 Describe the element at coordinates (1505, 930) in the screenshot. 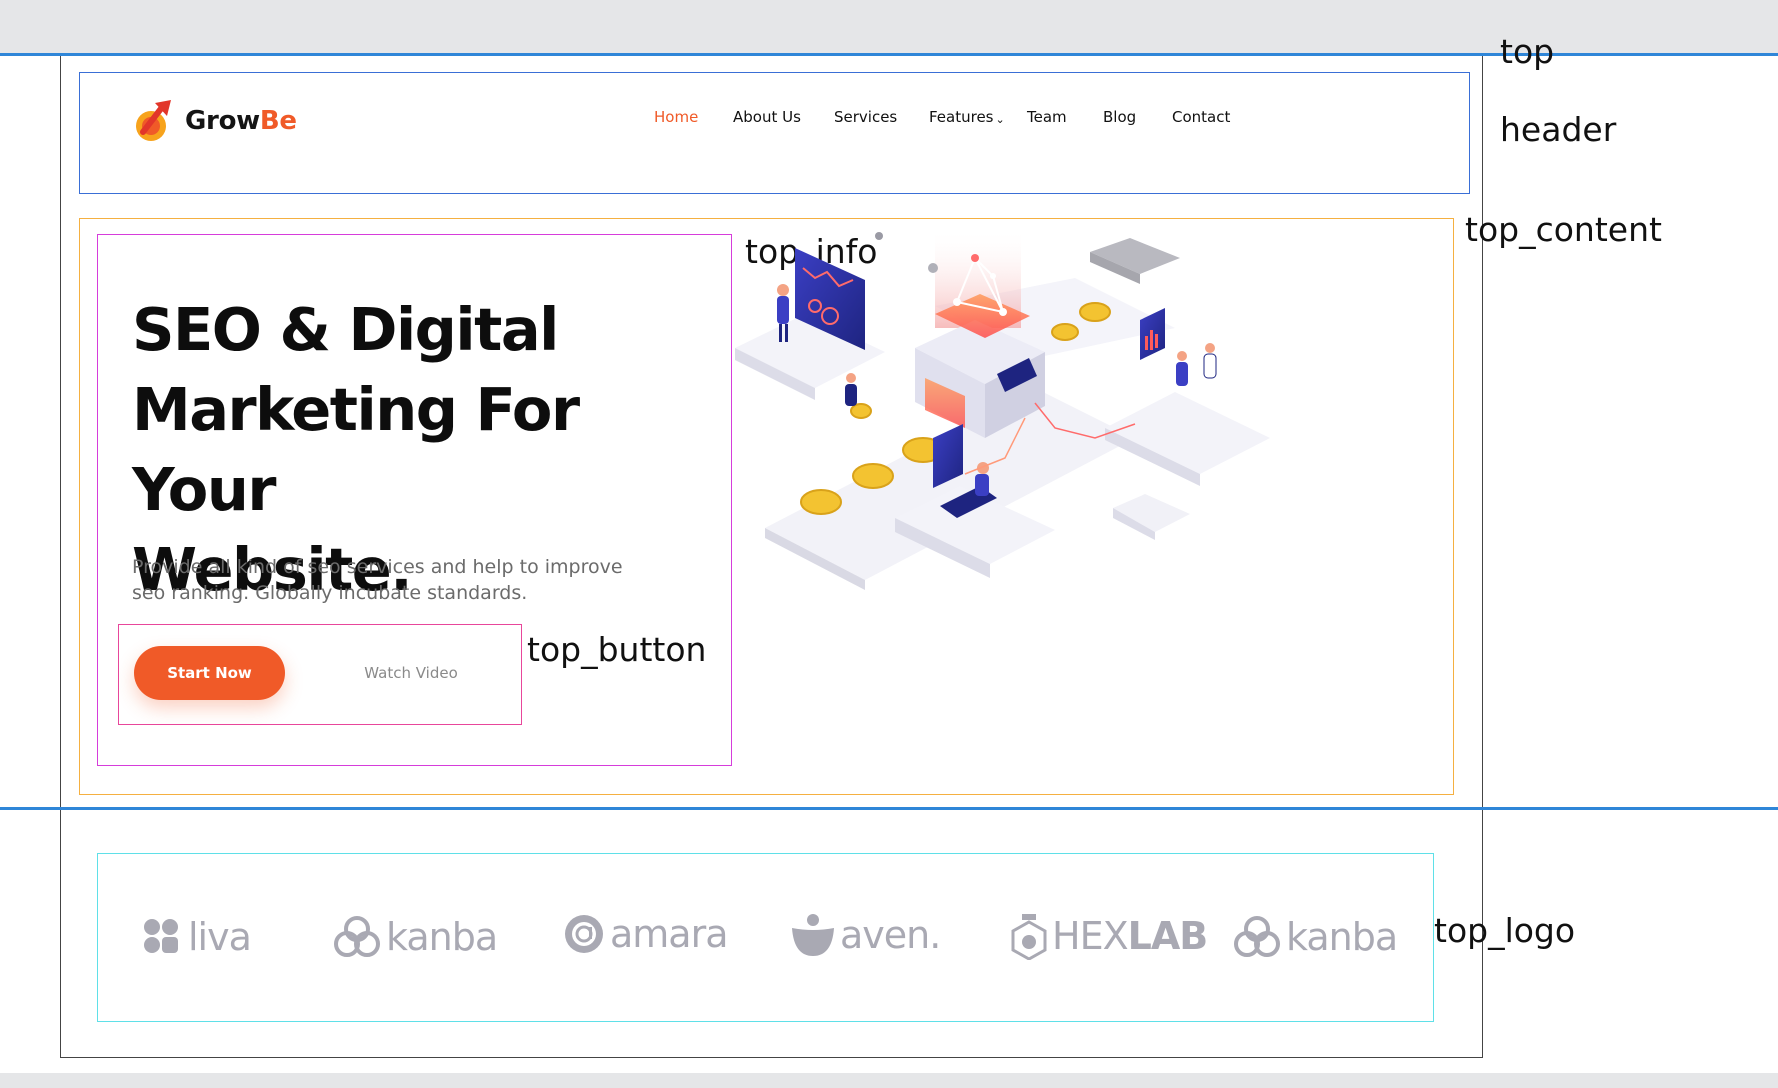

I see `annotation-top-logo: top_logo` at that location.